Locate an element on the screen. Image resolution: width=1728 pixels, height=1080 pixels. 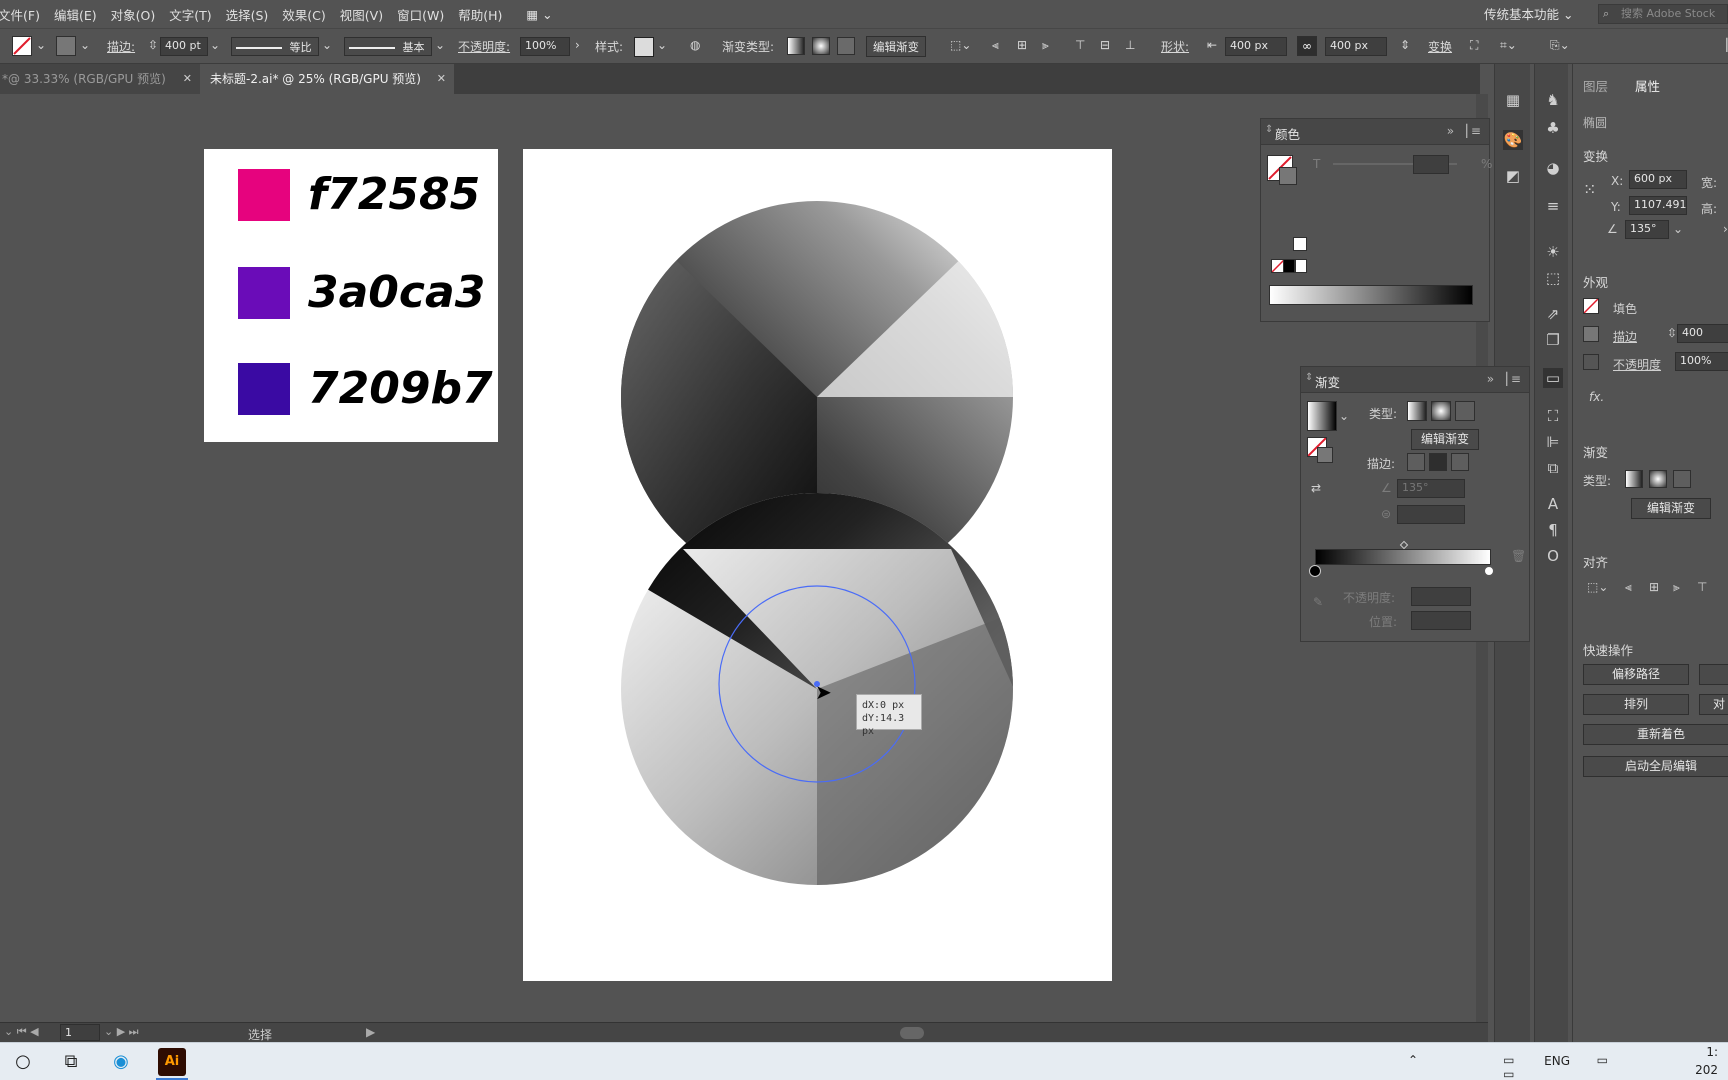
quick-action-button-partial is located at coordinates (1713, 674).